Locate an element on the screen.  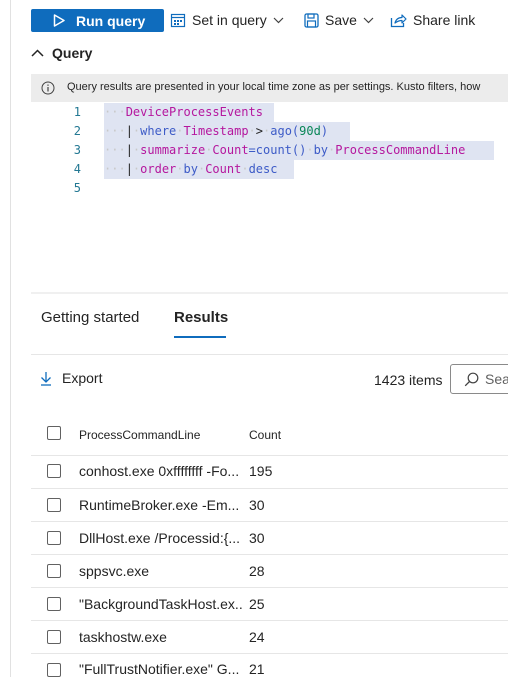
active-tab-indicator is located at coordinates (200, 337).